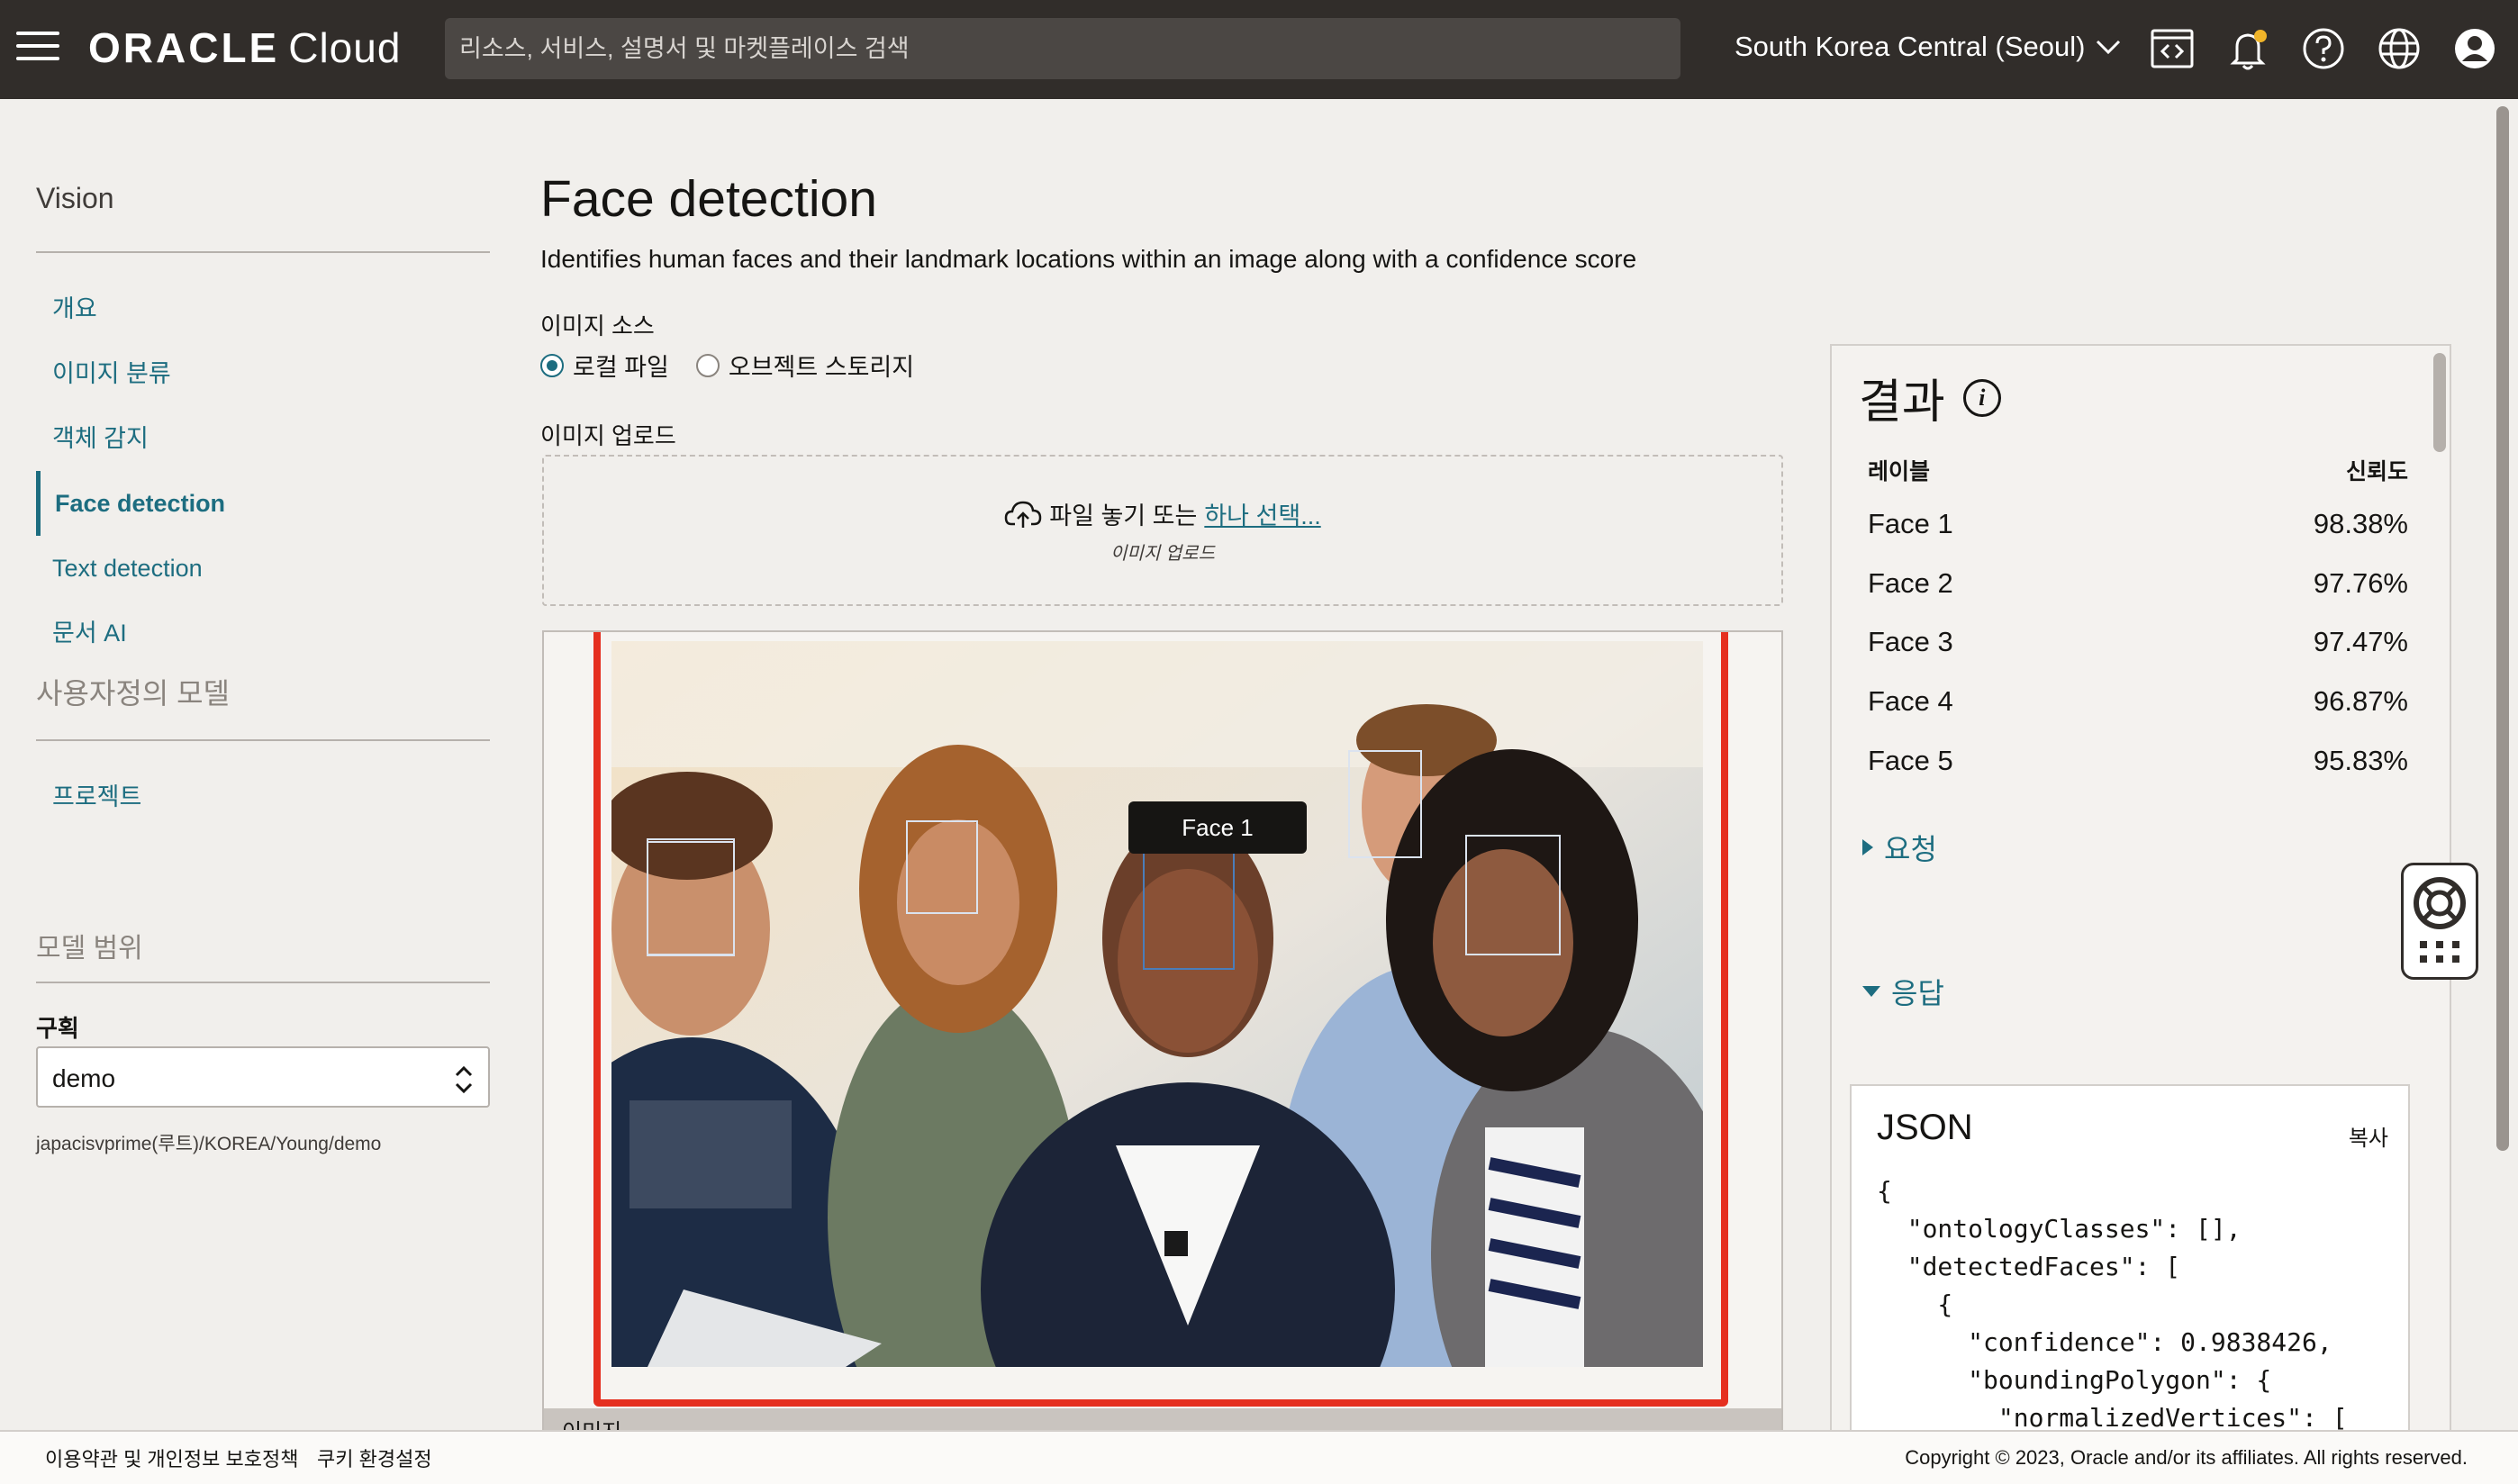 Image resolution: width=2518 pixels, height=1484 pixels. I want to click on help-widget, so click(2439, 922).